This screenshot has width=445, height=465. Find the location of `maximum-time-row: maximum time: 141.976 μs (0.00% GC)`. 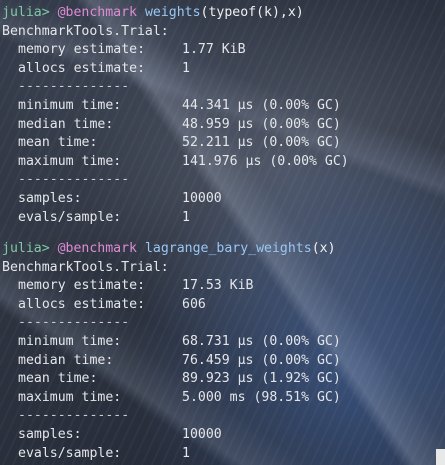

maximum-time-row: maximum time: 141.976 μs (0.00% GC) is located at coordinates (223, 162).